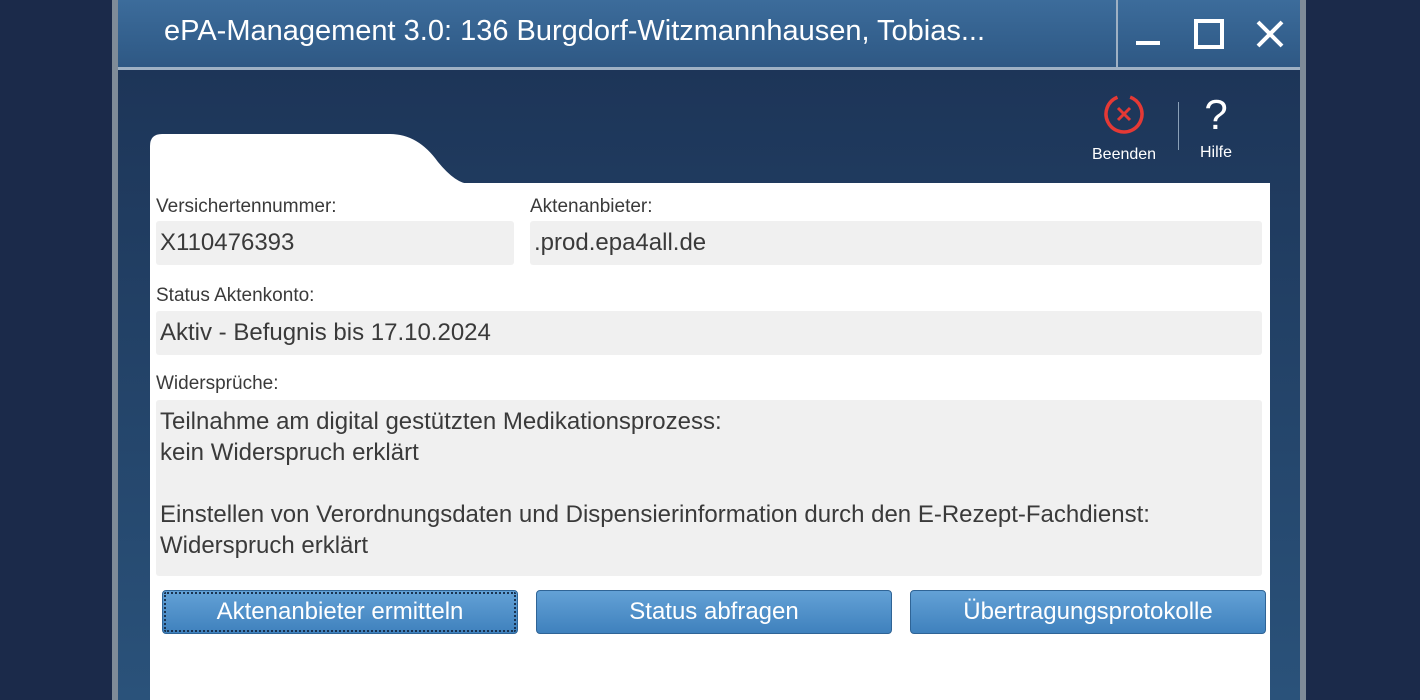 The image size is (1420, 700). What do you see at coordinates (235, 295) in the screenshot?
I see `status-label: Status Aktenkonto:` at bounding box center [235, 295].